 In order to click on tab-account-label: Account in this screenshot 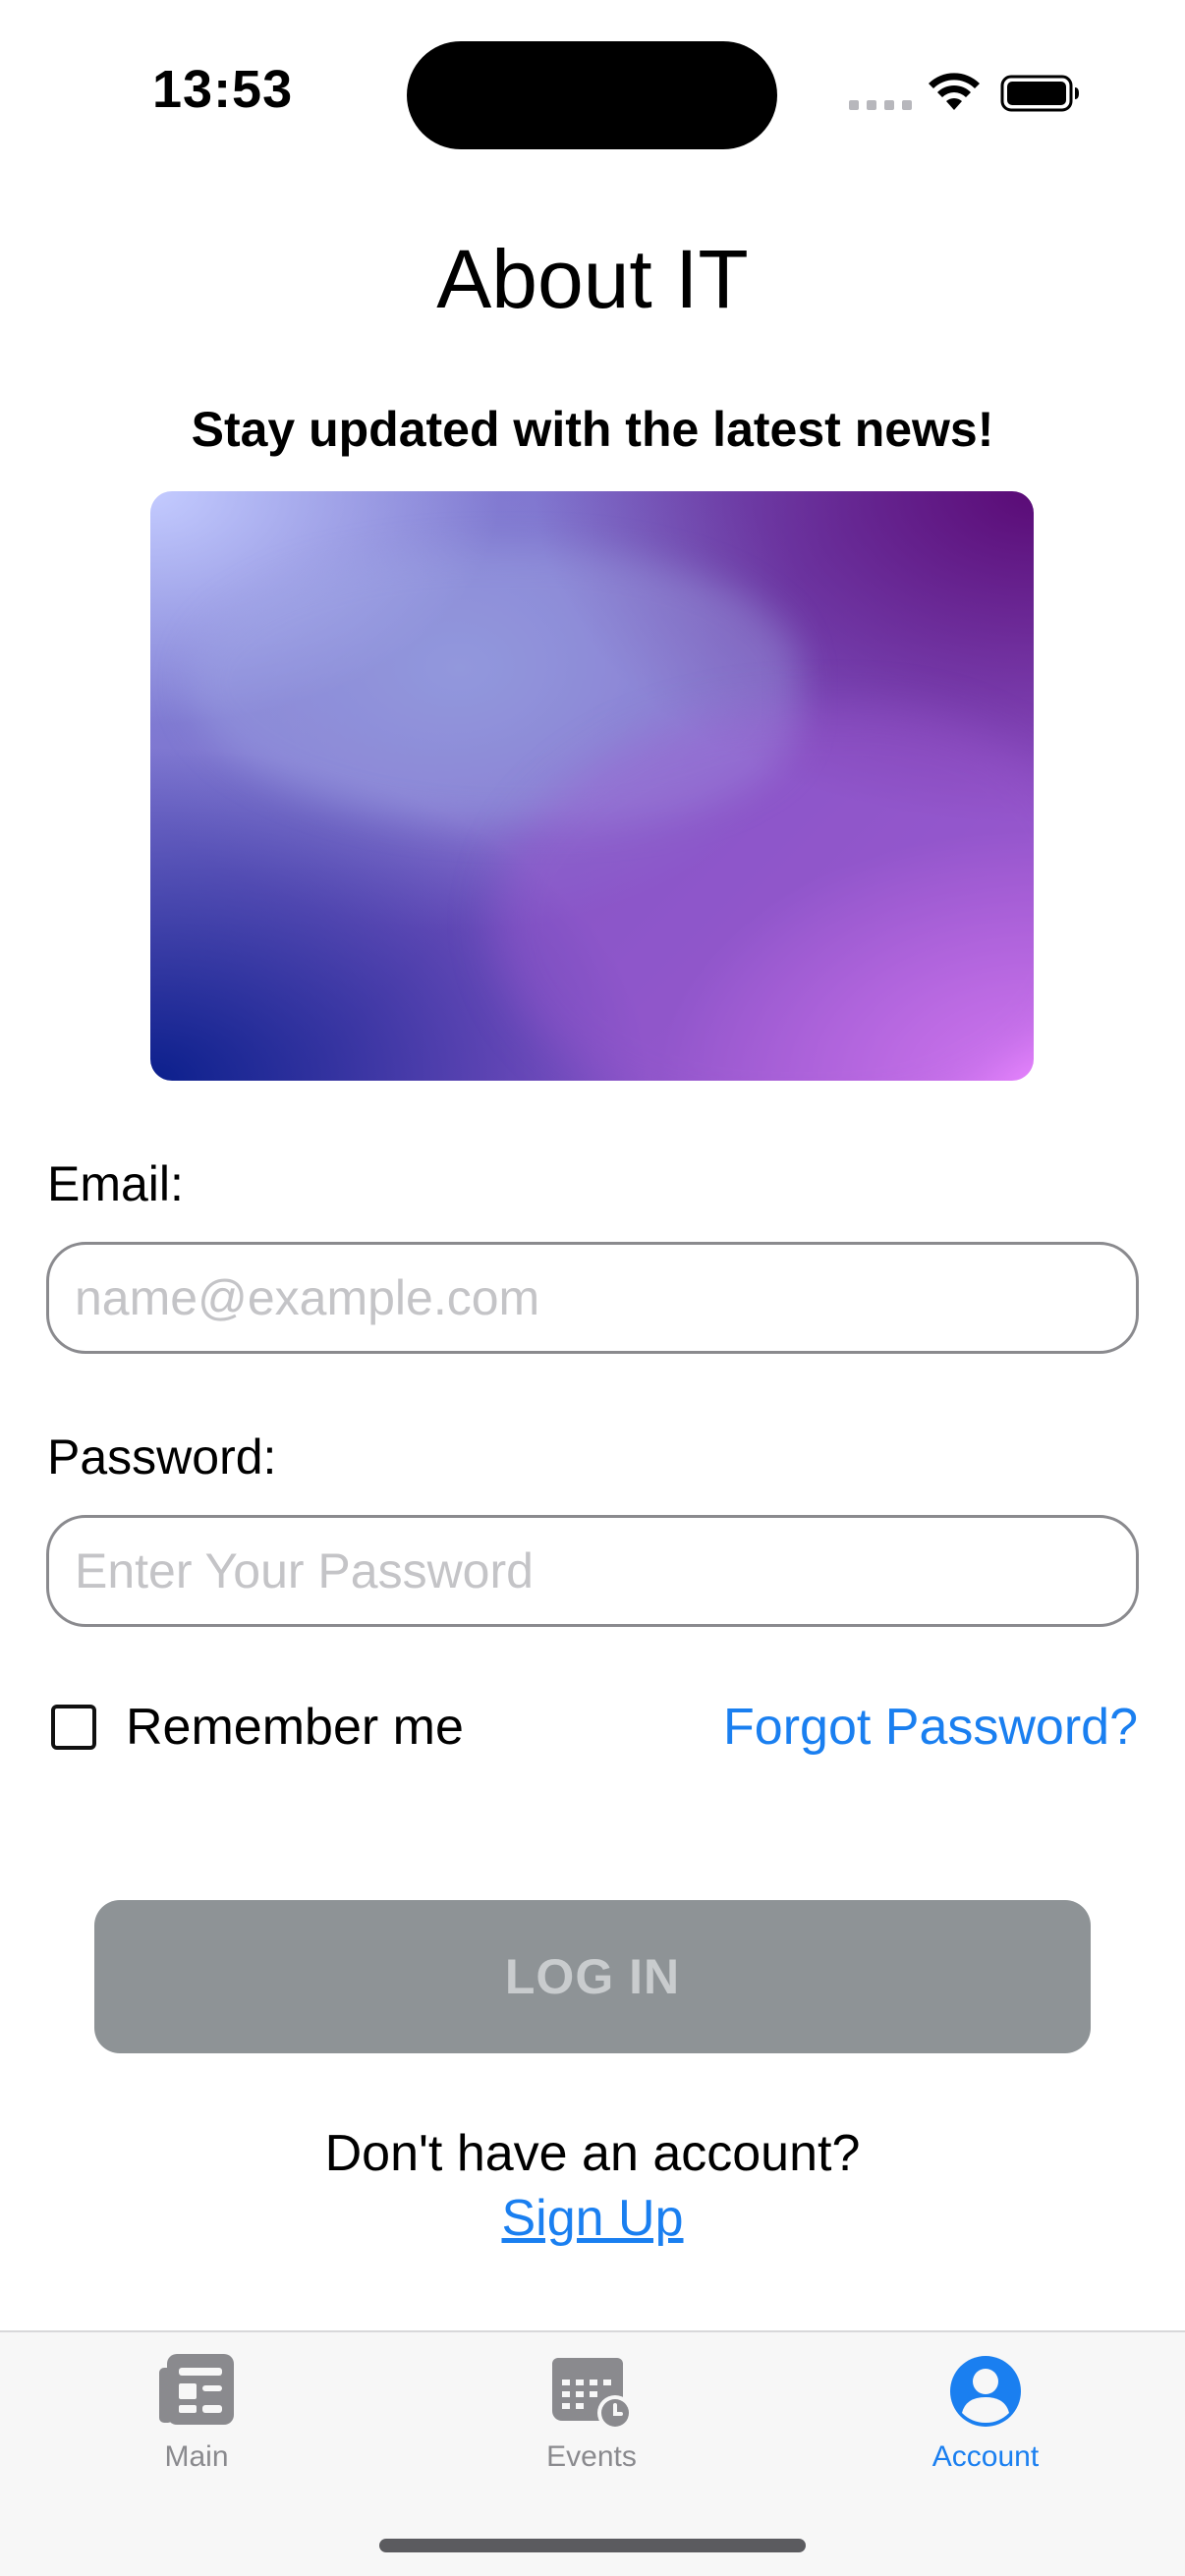, I will do `click(986, 2456)`.